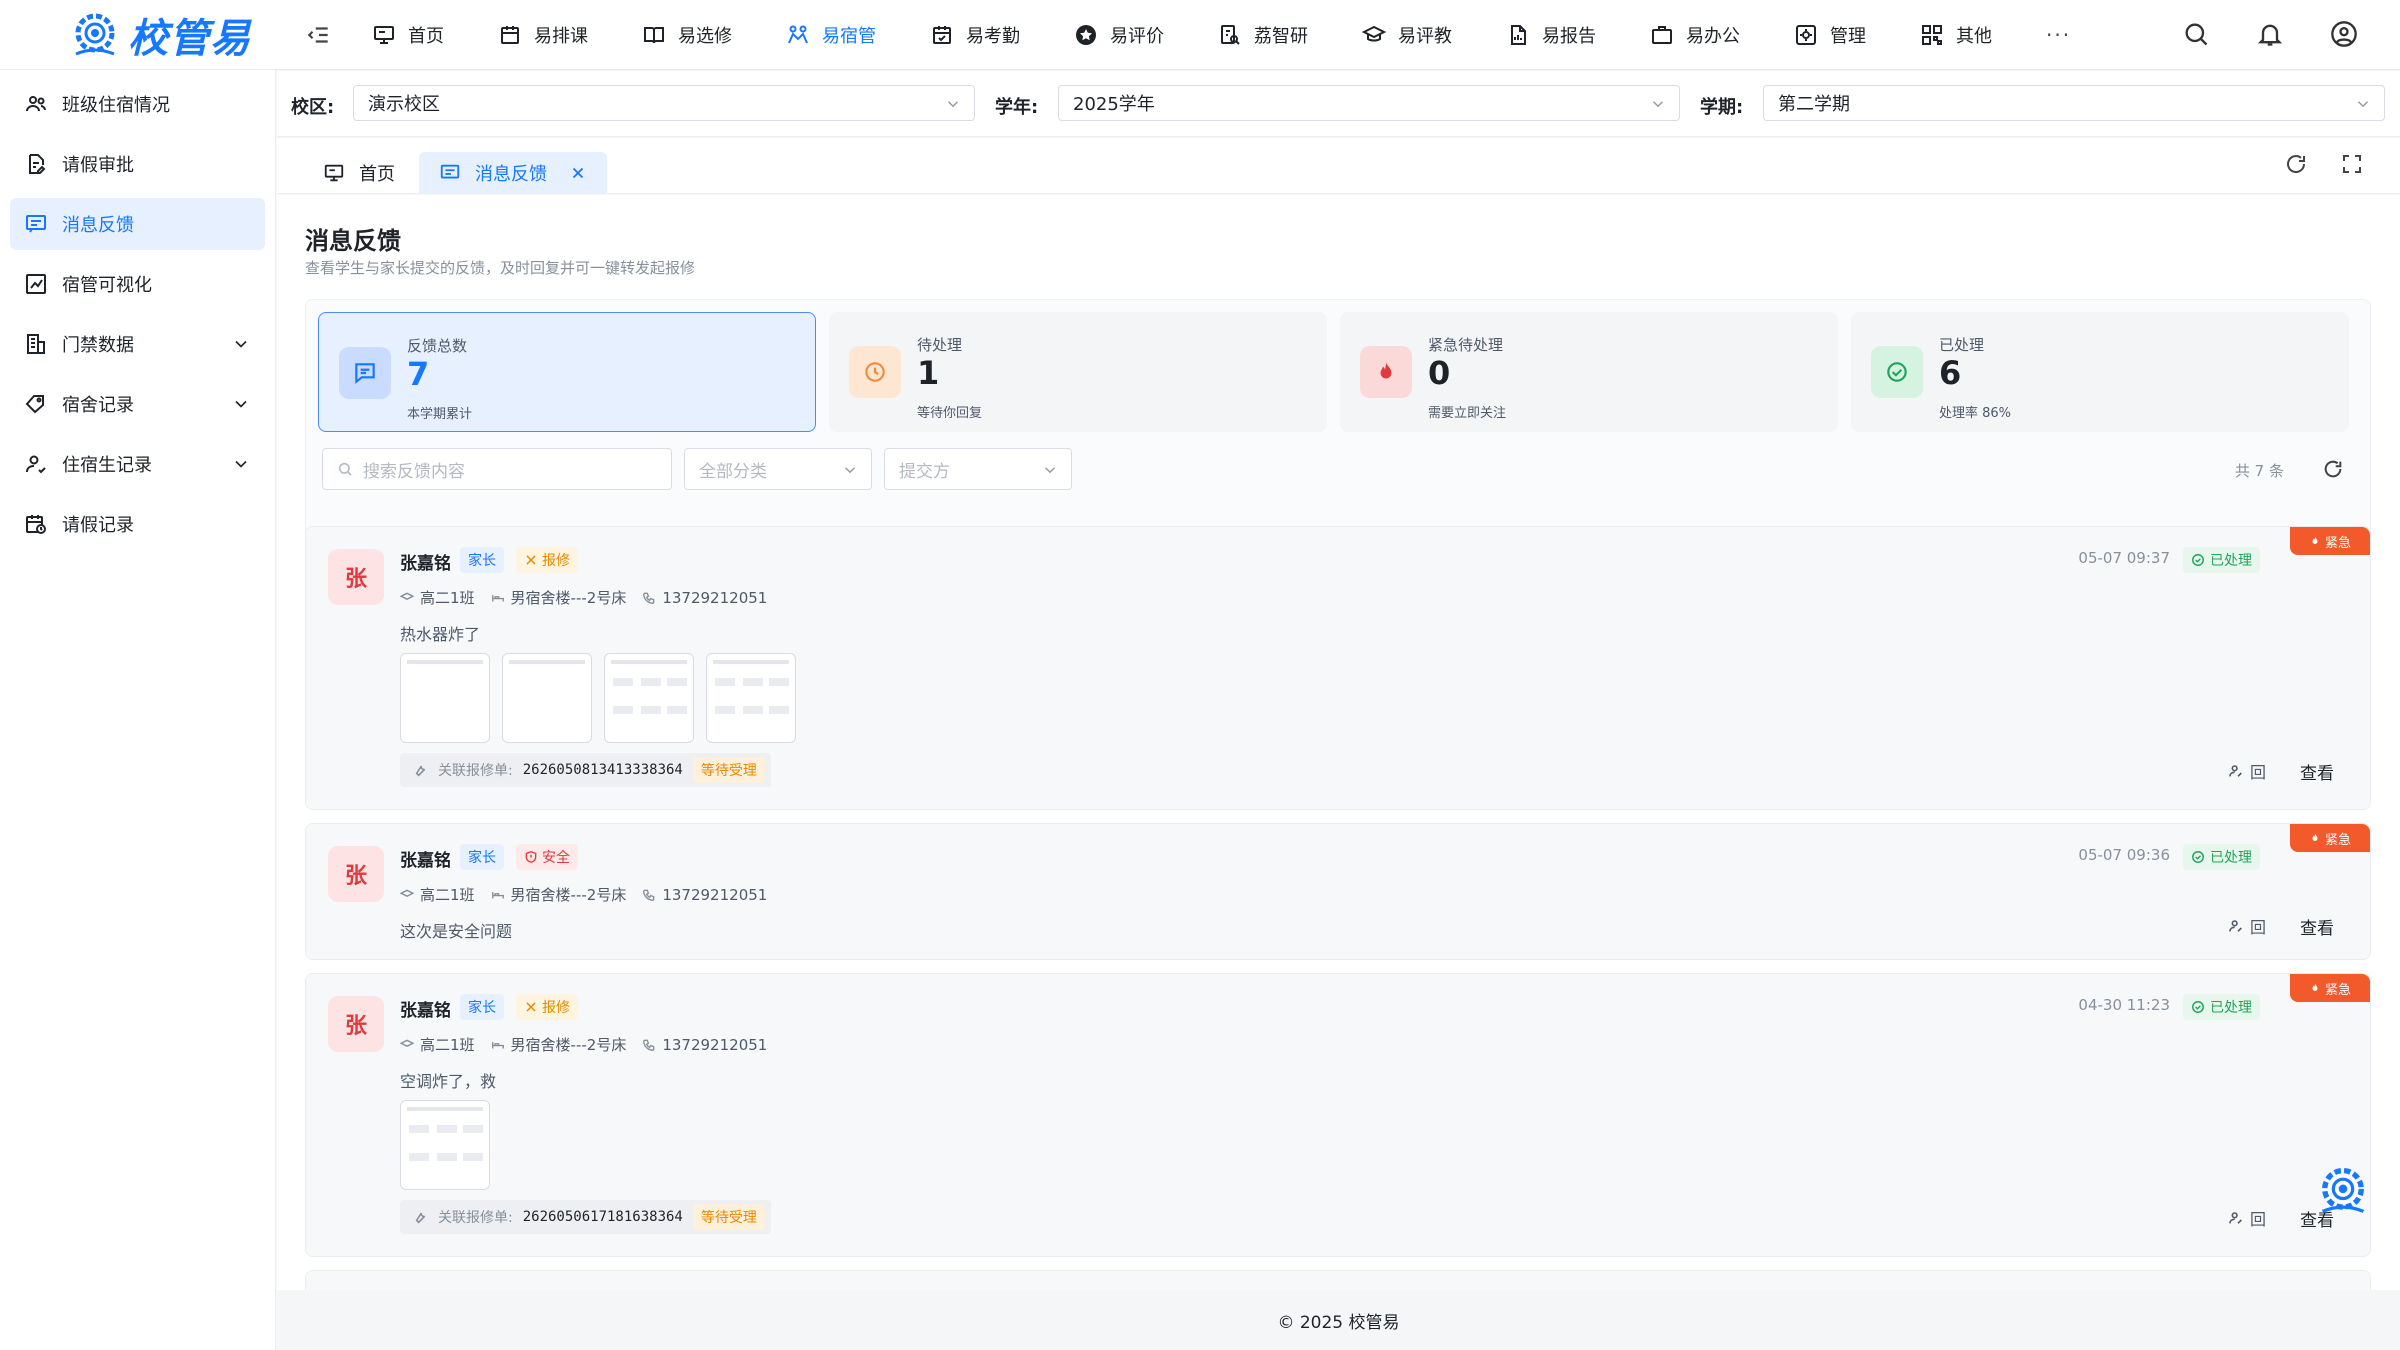 The width and height of the screenshot is (2400, 1350). I want to click on fullscreen-icon, so click(2352, 164).